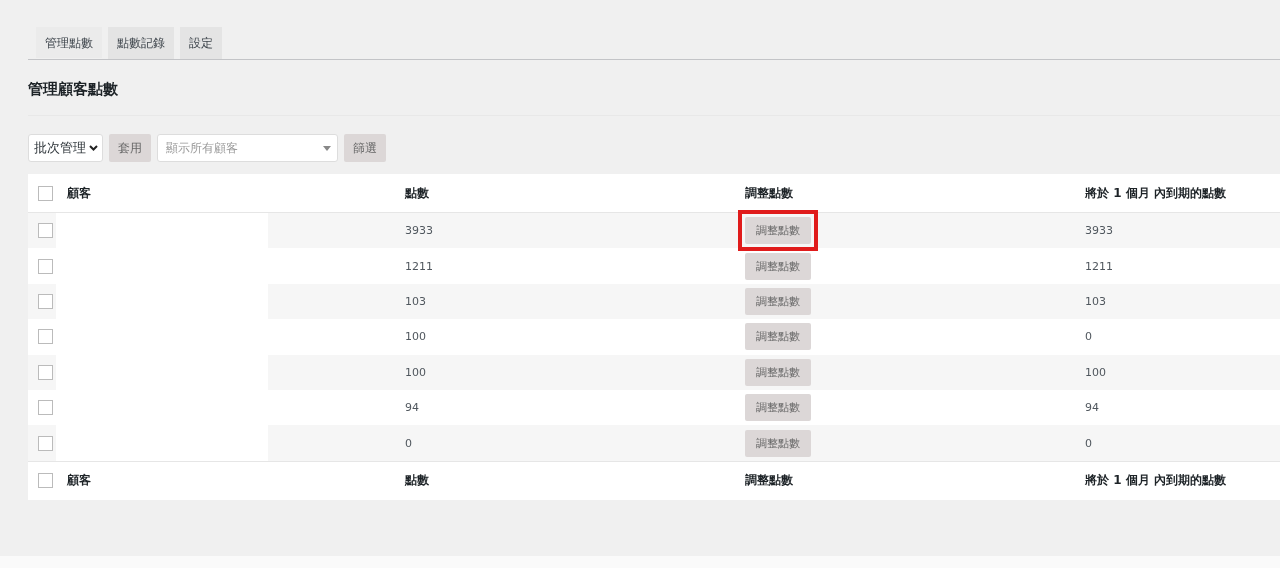 Image resolution: width=1280 pixels, height=568 pixels. I want to click on column-footer: 點數, so click(575, 481).